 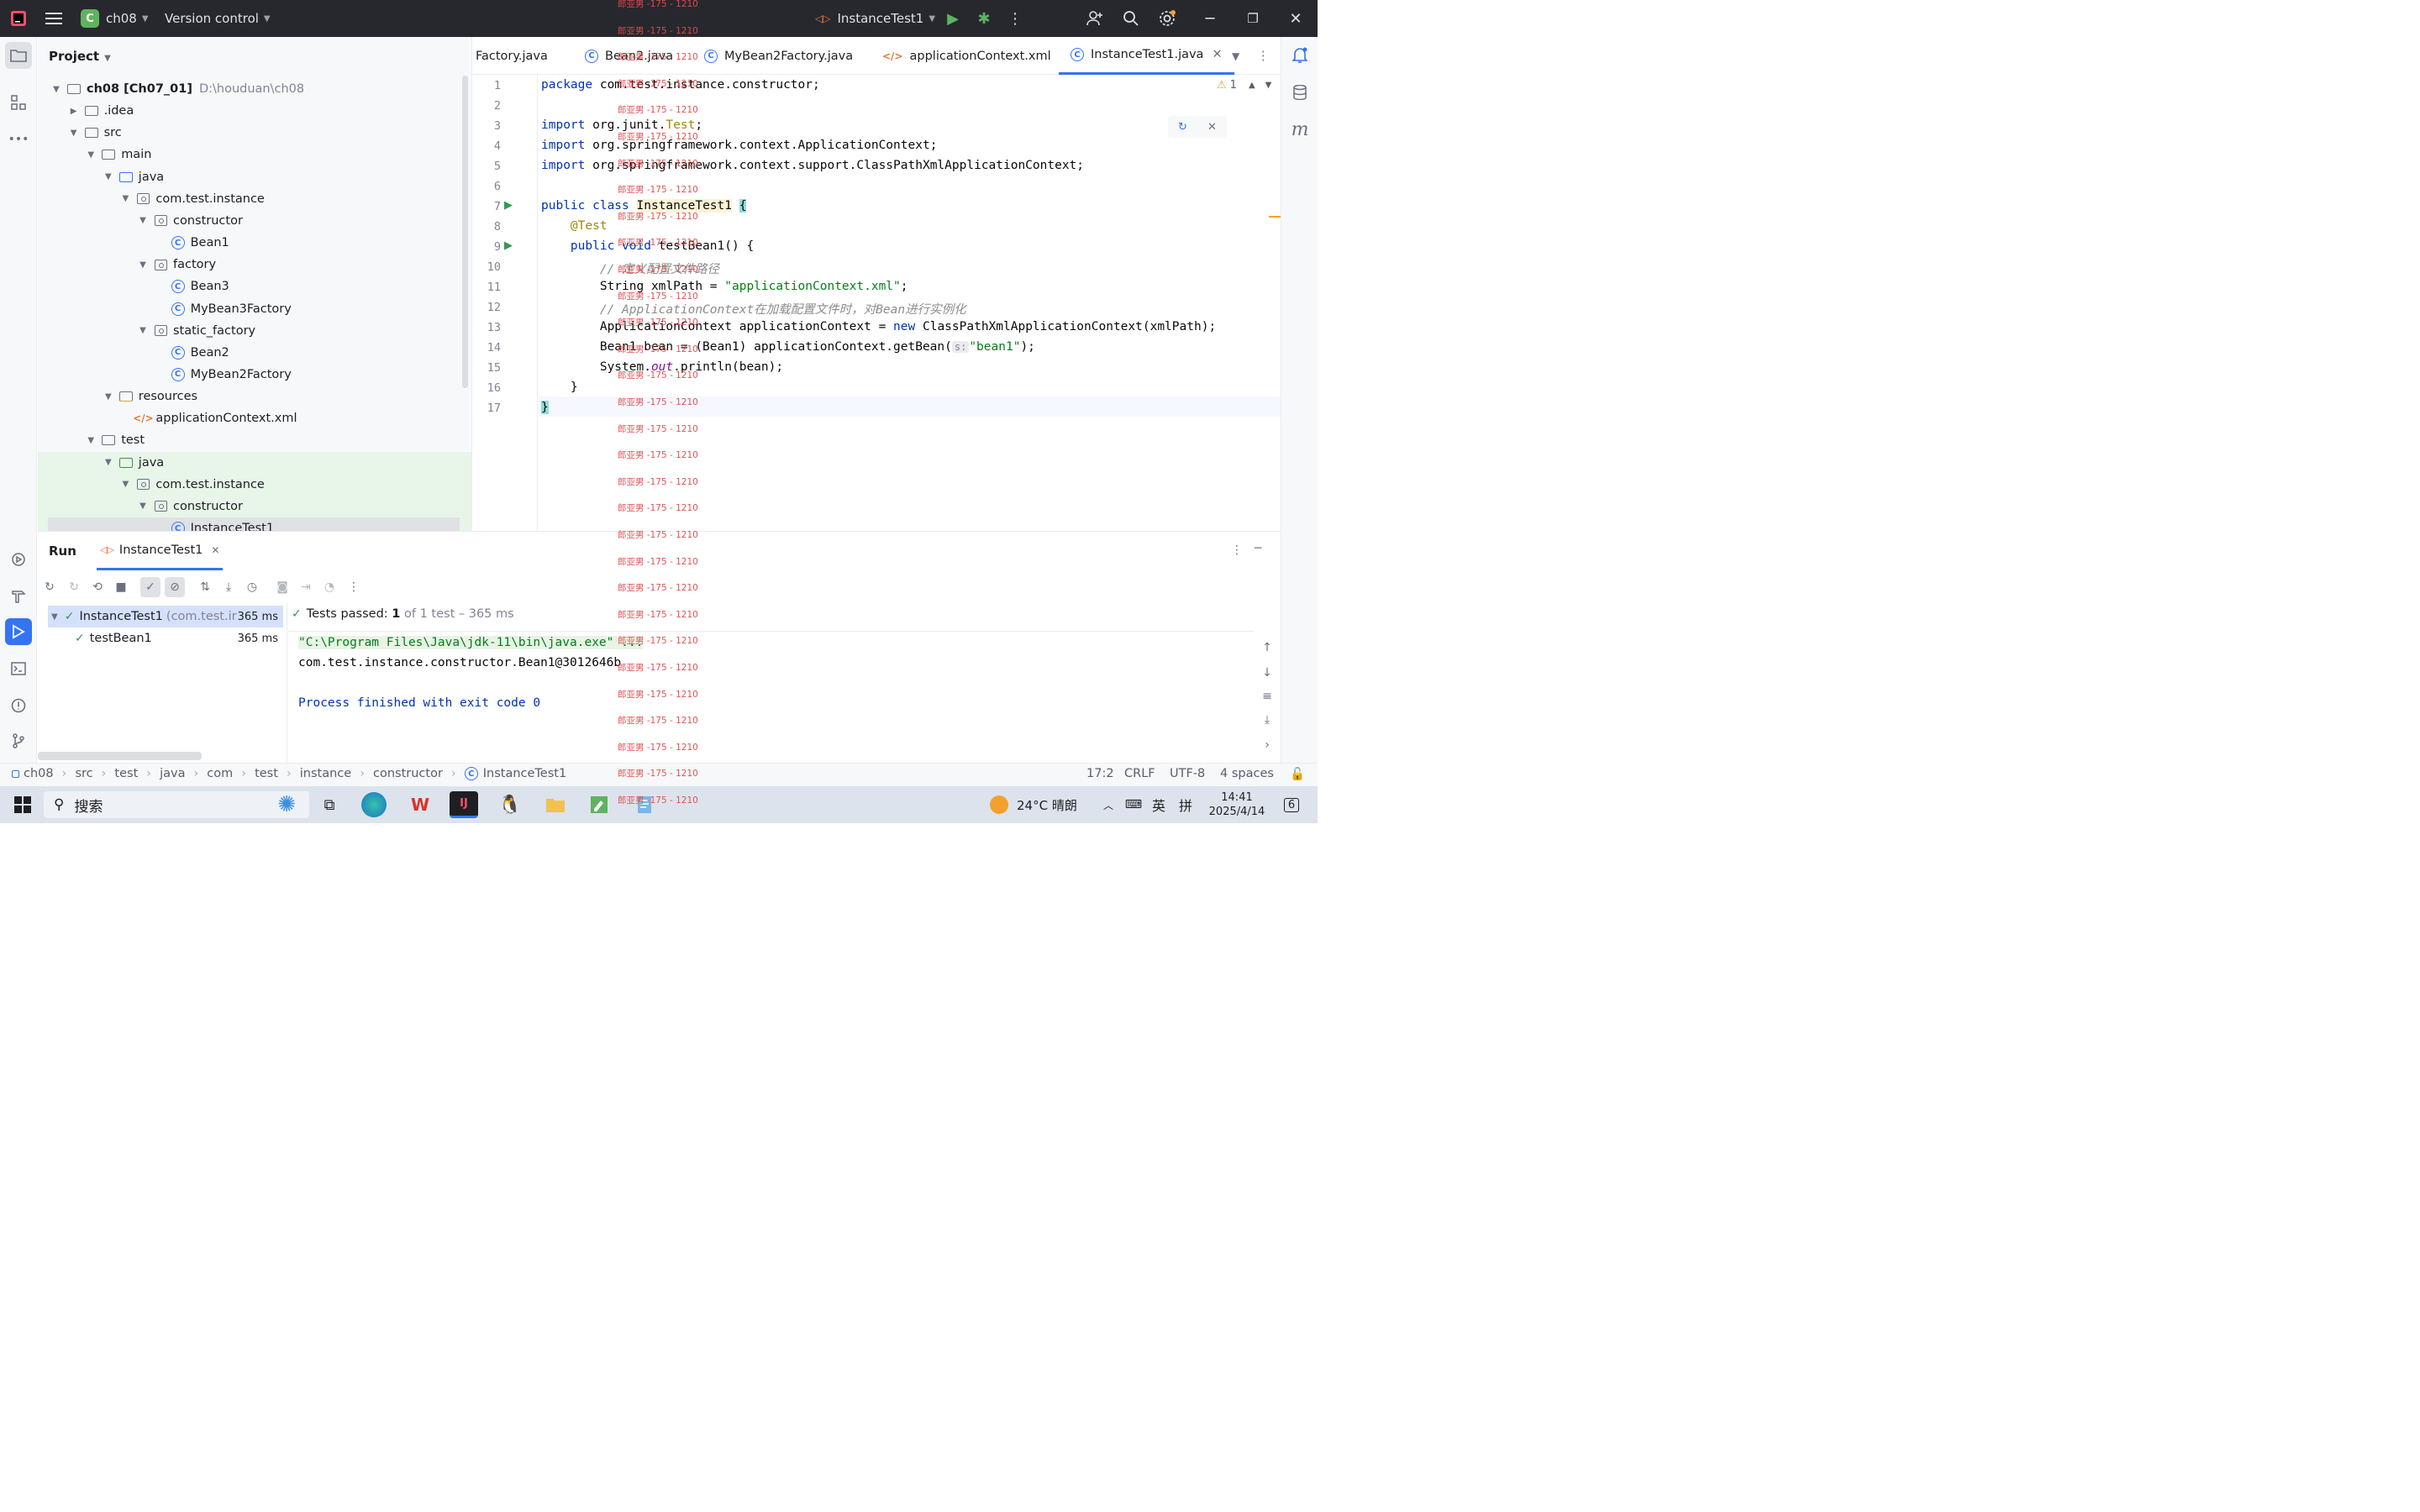 I want to click on tab-instancetest1: C InstanceTest1.java ✕, so click(x=1146, y=56).